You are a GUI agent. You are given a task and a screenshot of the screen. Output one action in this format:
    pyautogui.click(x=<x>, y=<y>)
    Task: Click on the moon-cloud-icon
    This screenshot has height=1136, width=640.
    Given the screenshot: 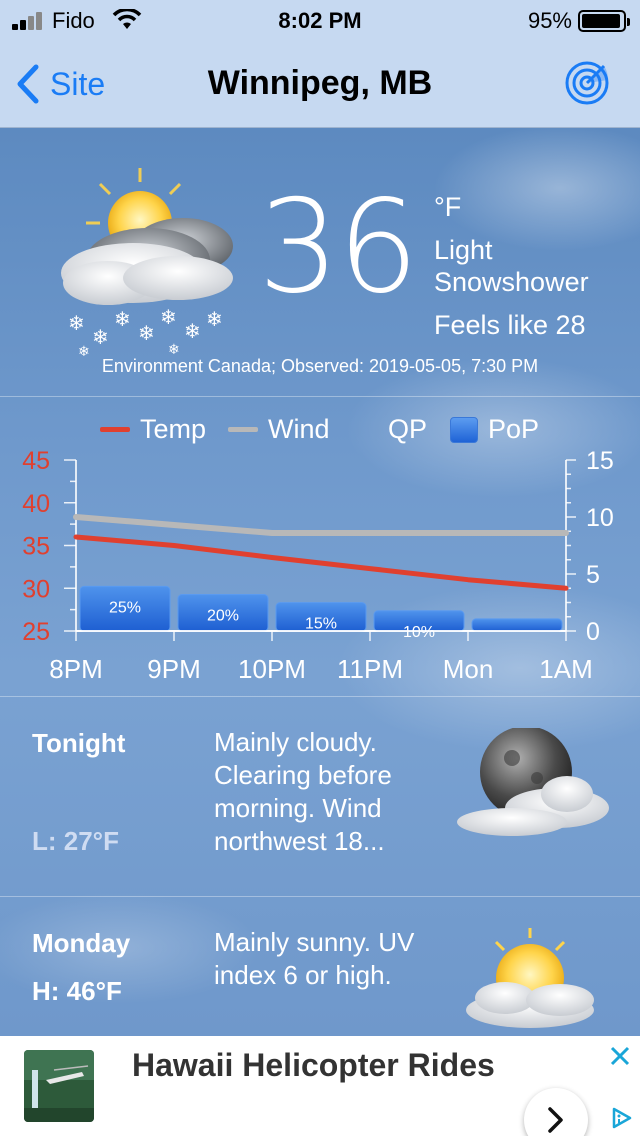 What is the action you would take?
    pyautogui.click(x=533, y=782)
    